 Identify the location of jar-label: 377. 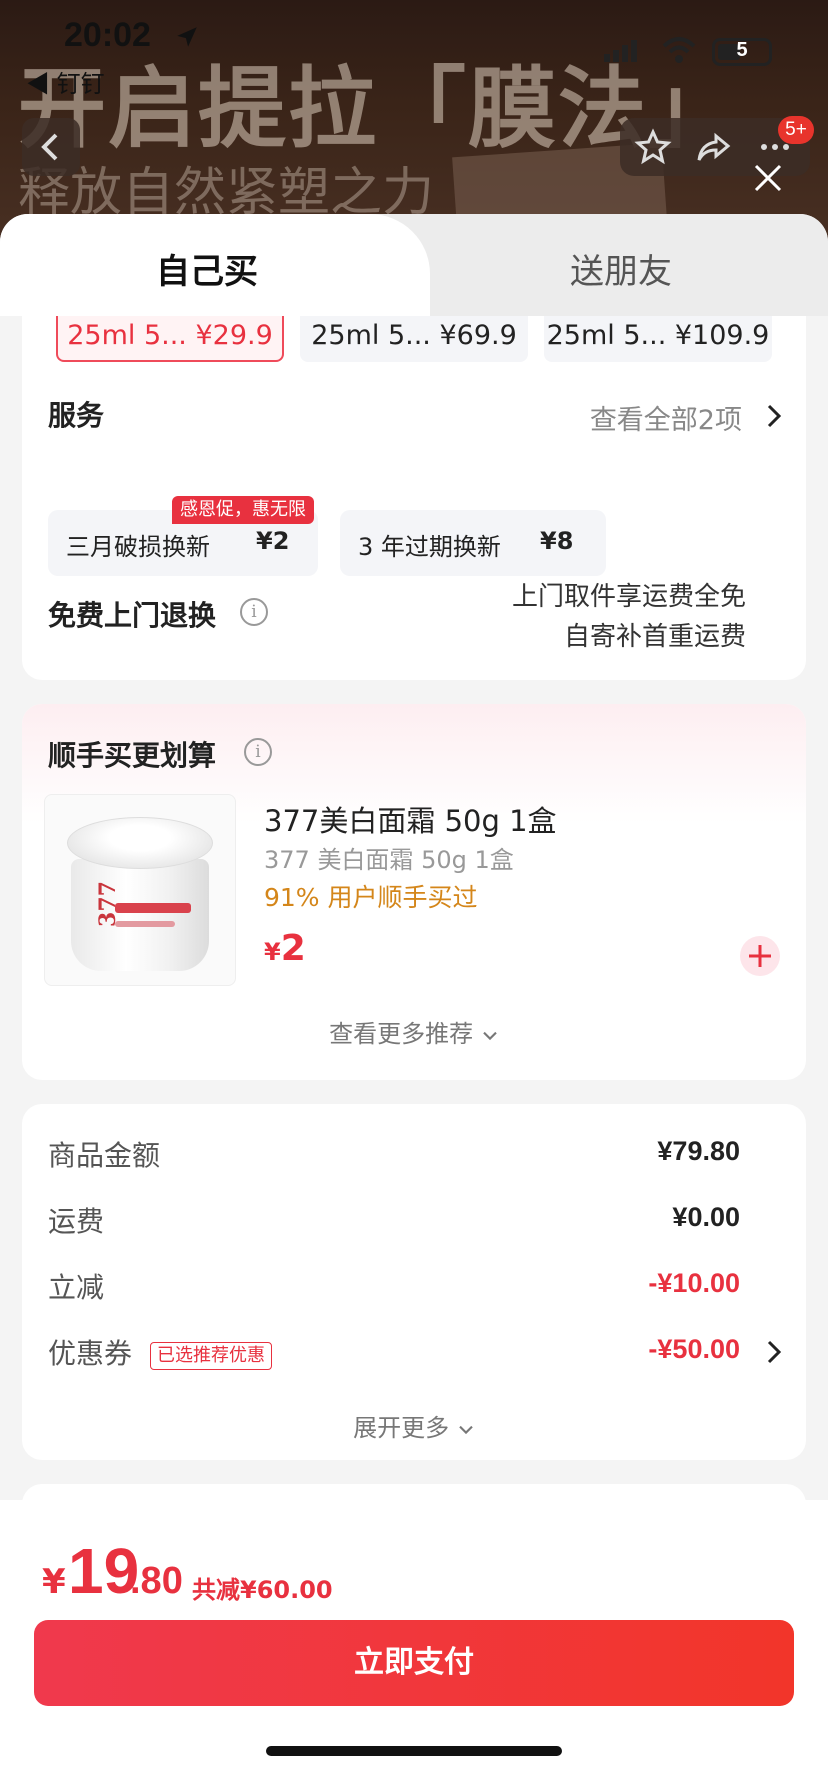
(107, 904).